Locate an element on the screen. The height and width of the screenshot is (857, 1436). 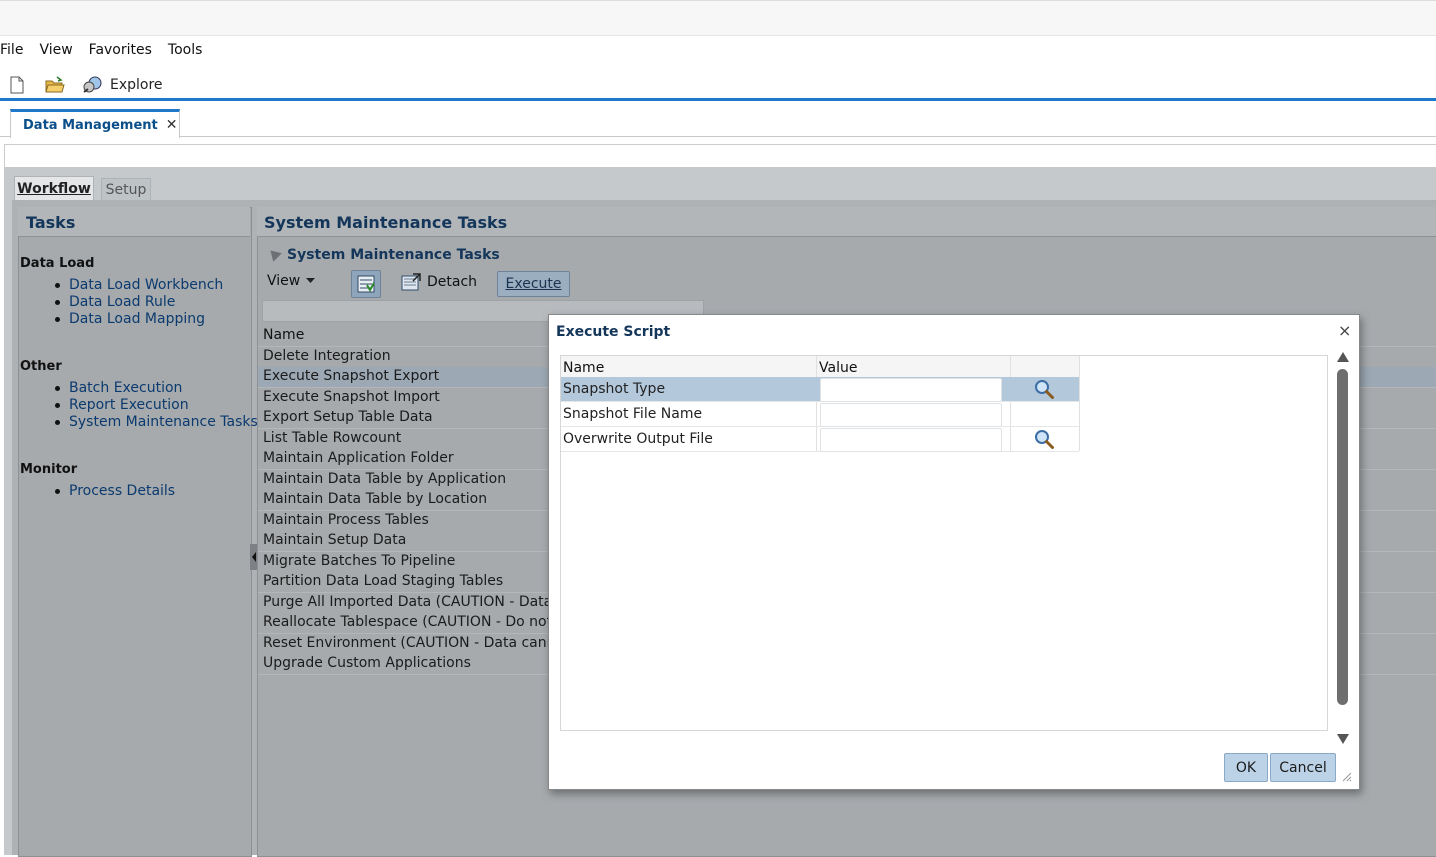
group-title-other: Other is located at coordinates (41, 366).